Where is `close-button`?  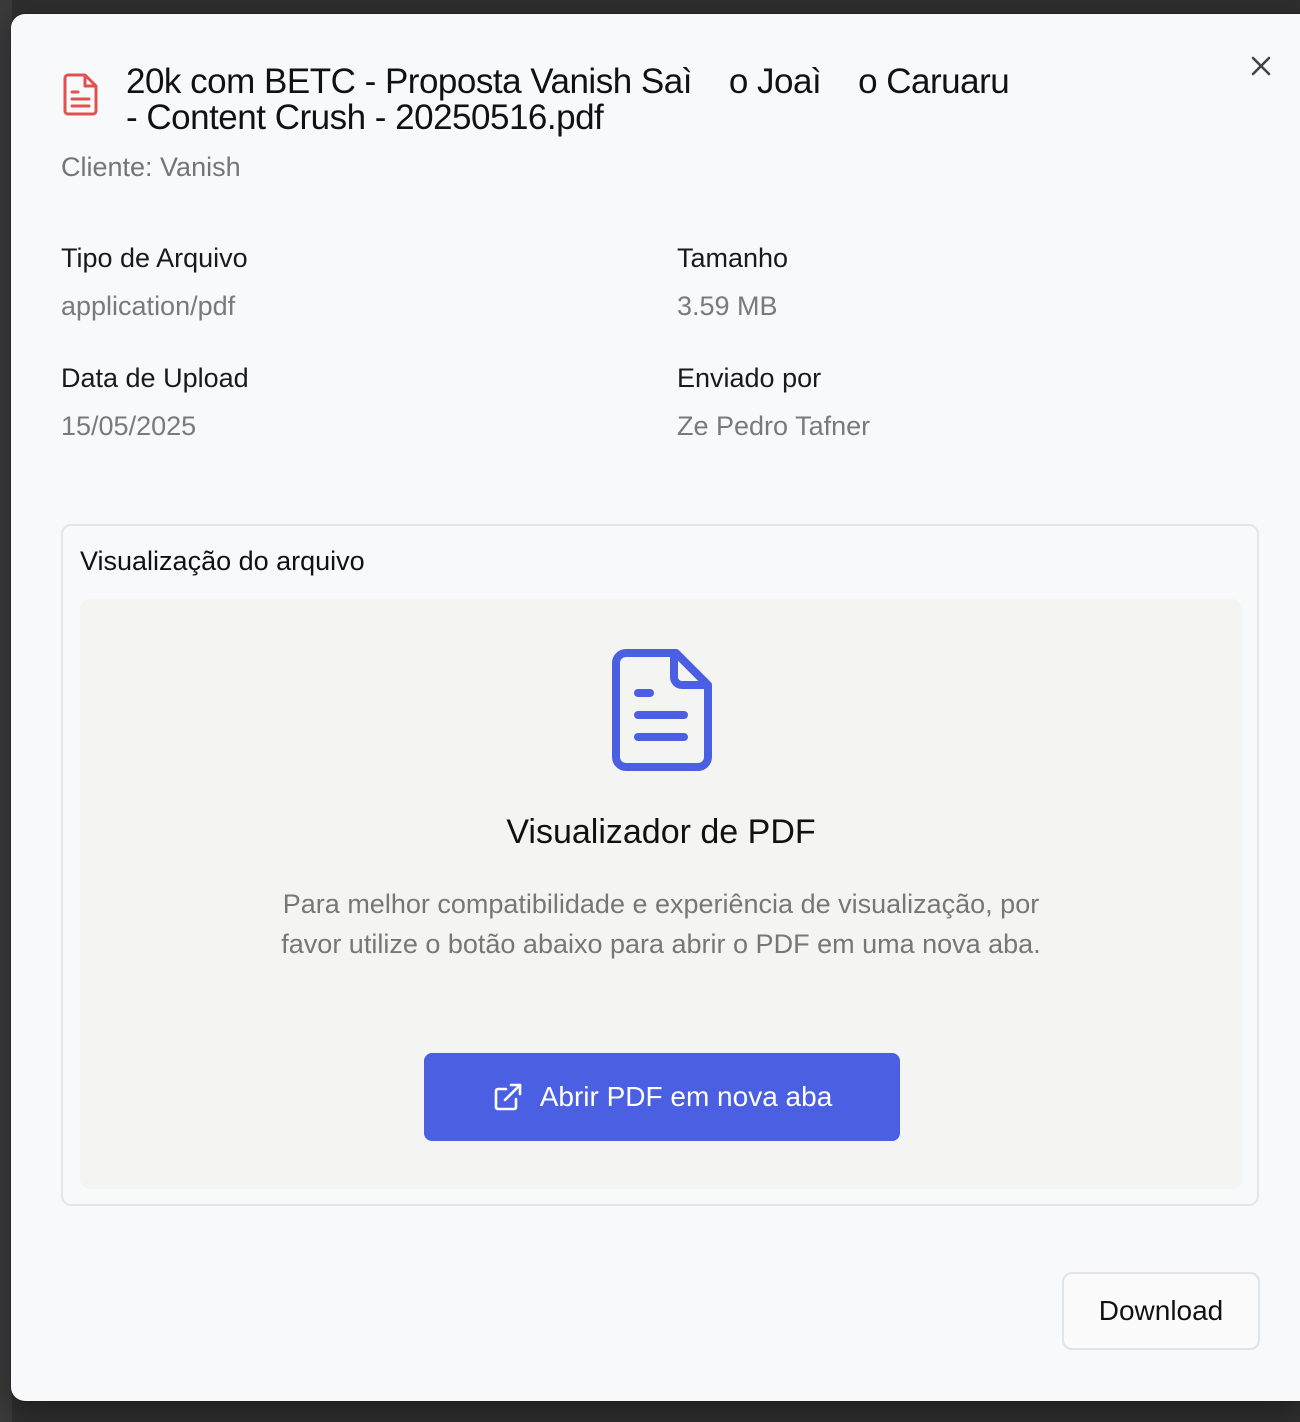
close-button is located at coordinates (1261, 66).